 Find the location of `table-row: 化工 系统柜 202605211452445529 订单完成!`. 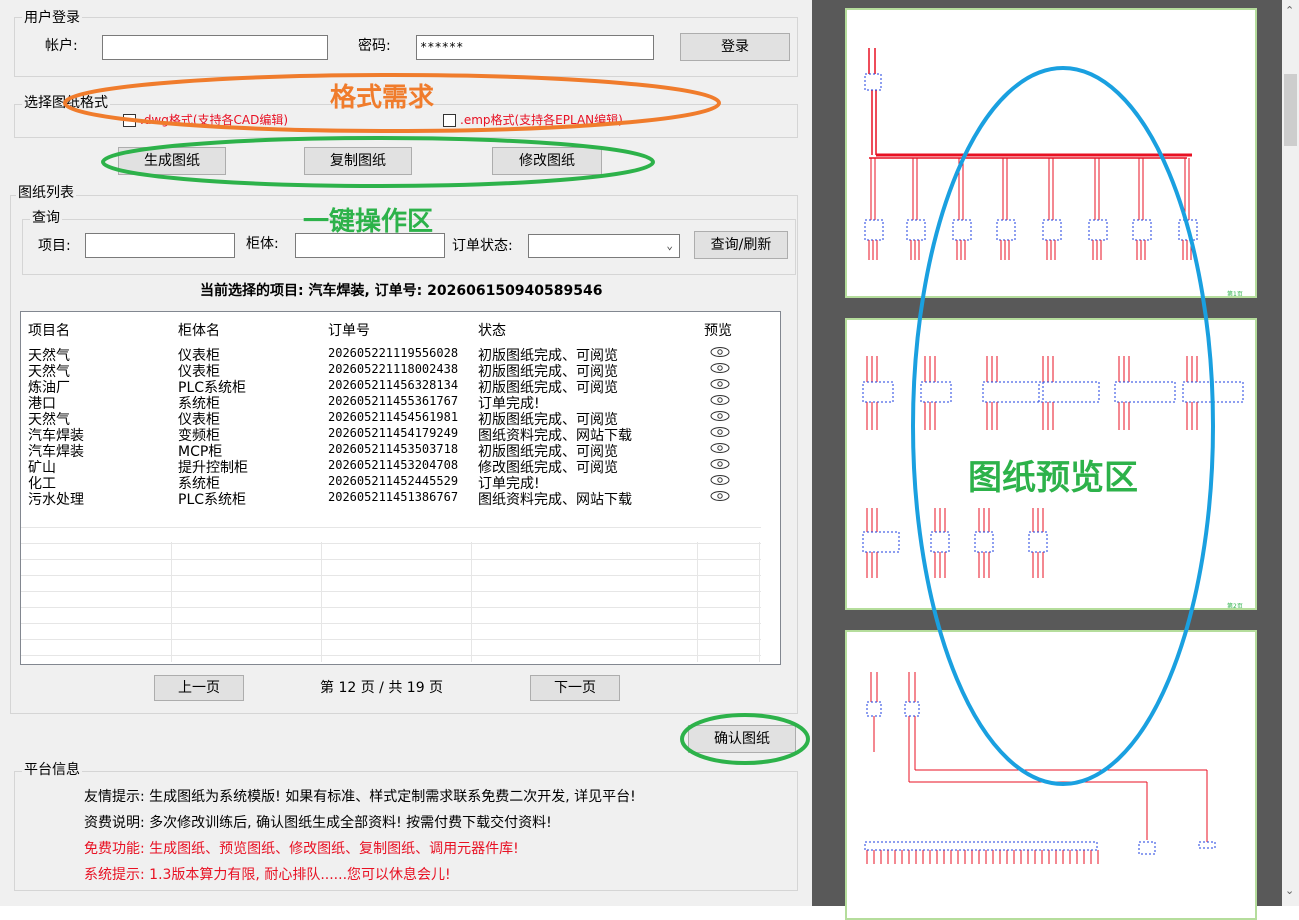

table-row: 化工 系统柜 202605211452445529 订单完成! is located at coordinates (391, 482).